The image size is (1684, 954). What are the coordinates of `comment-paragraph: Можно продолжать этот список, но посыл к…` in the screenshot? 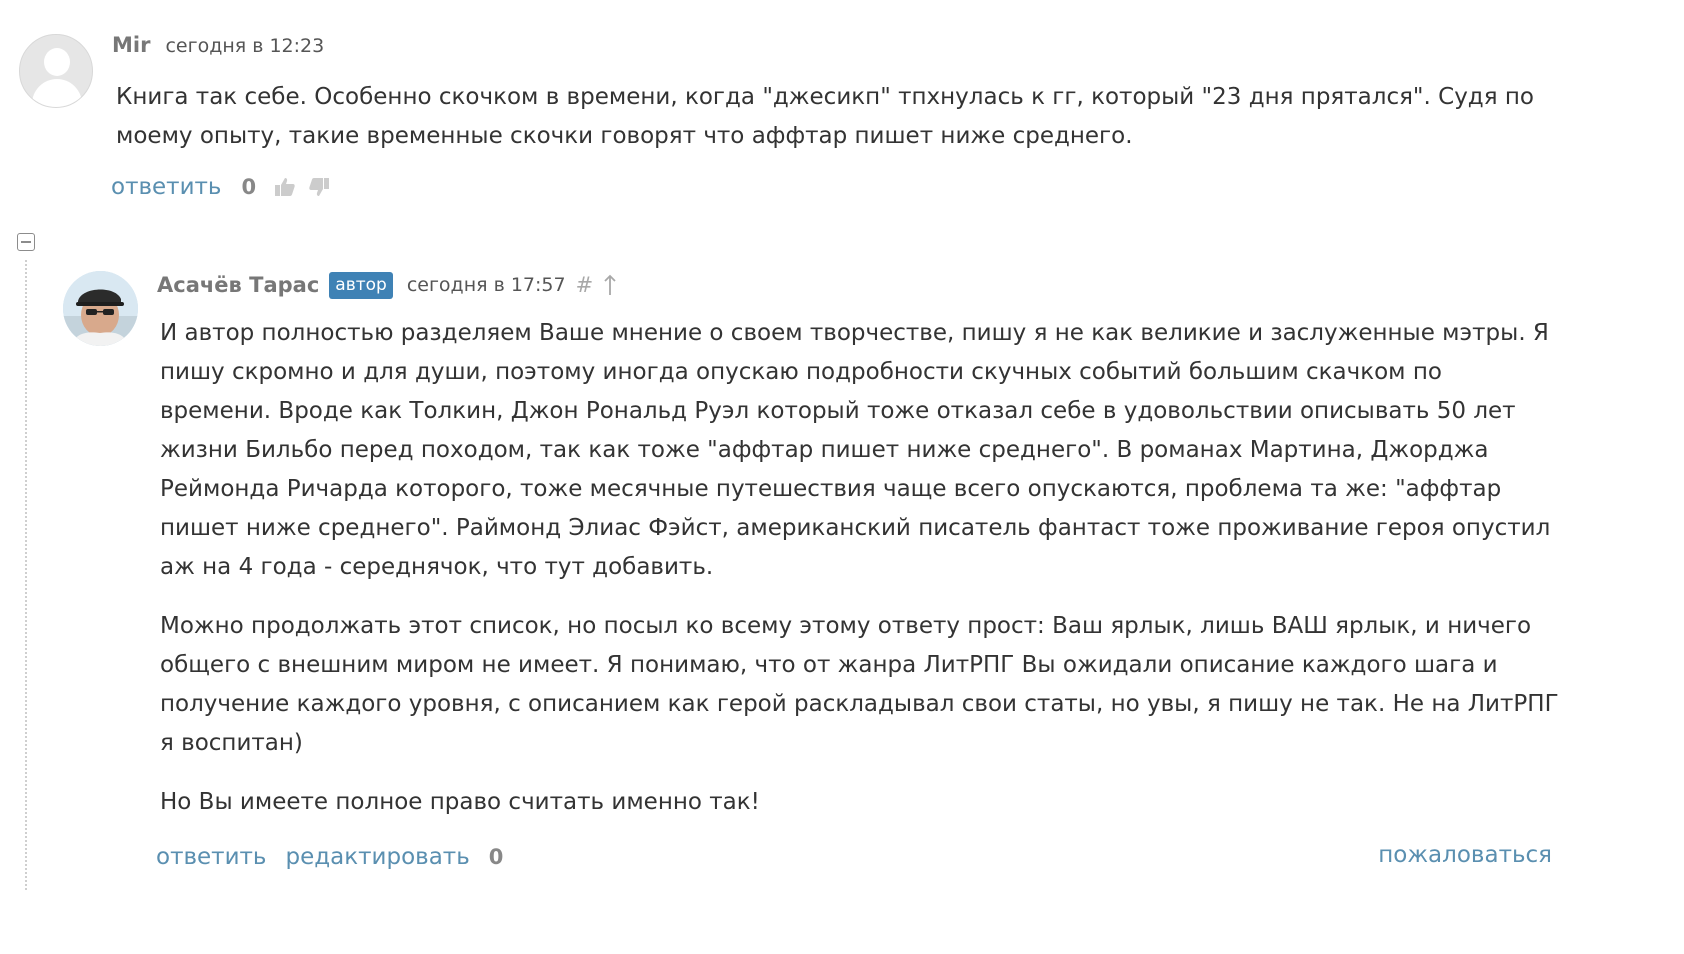 It's located at (859, 684).